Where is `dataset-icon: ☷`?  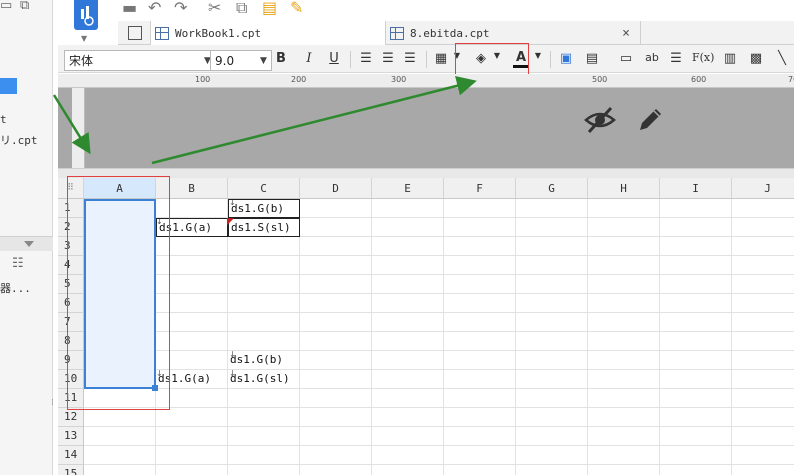
dataset-icon: ☷ is located at coordinates (18, 263).